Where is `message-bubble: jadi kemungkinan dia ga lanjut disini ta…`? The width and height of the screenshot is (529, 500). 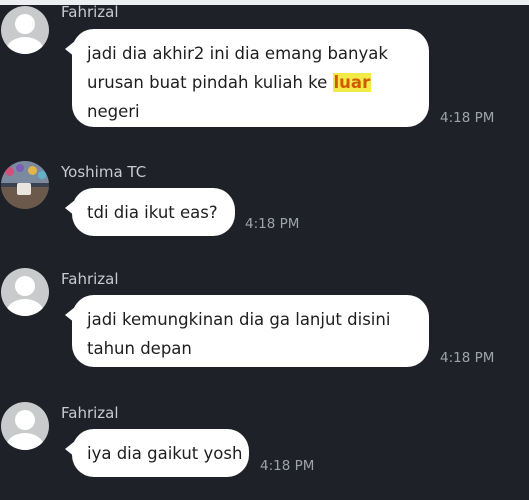
message-bubble: jadi kemungkinan dia ga lanjut disini ta… is located at coordinates (247, 331).